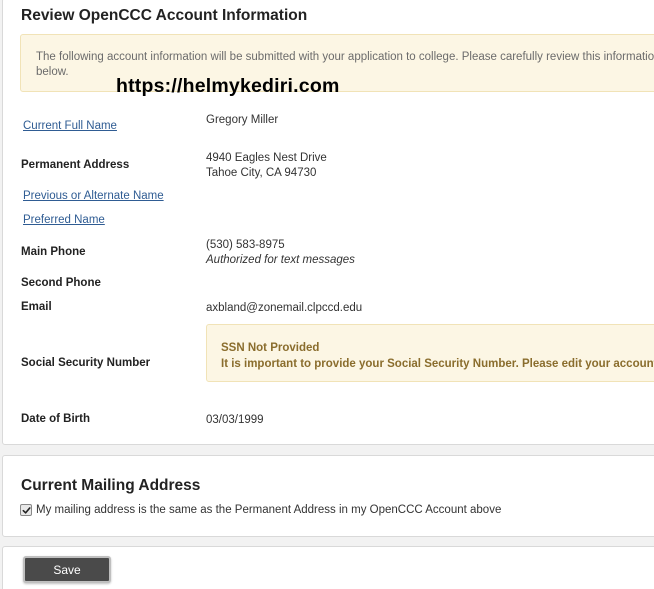  What do you see at coordinates (61, 283) in the screenshot?
I see `second-phone-label: Second Phone` at bounding box center [61, 283].